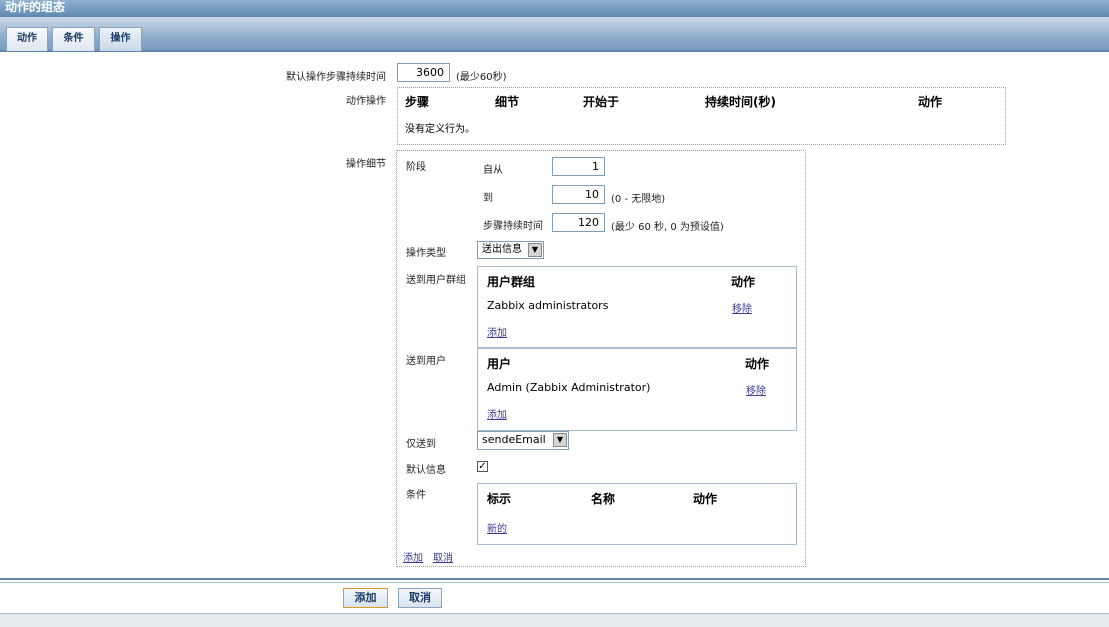 The image size is (1109, 627). I want to click on send-only-label: 仅送到, so click(421, 444).